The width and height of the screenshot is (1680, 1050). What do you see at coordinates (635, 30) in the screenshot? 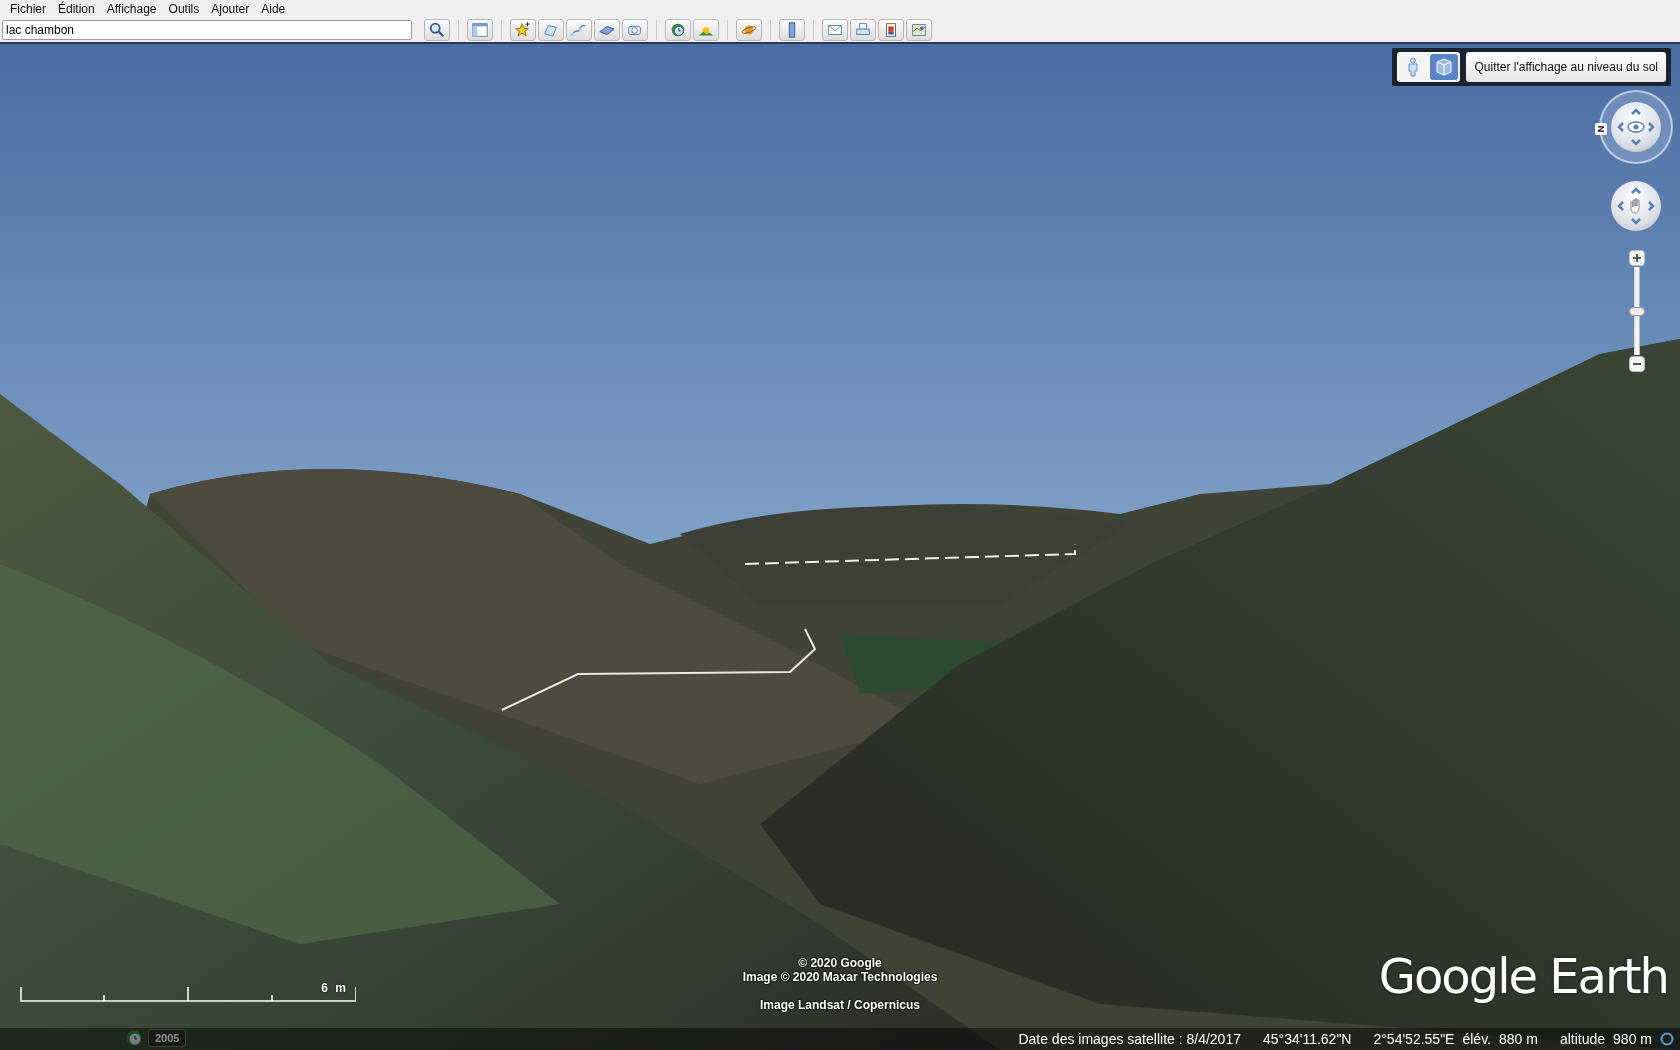
I see `camera-button` at bounding box center [635, 30].